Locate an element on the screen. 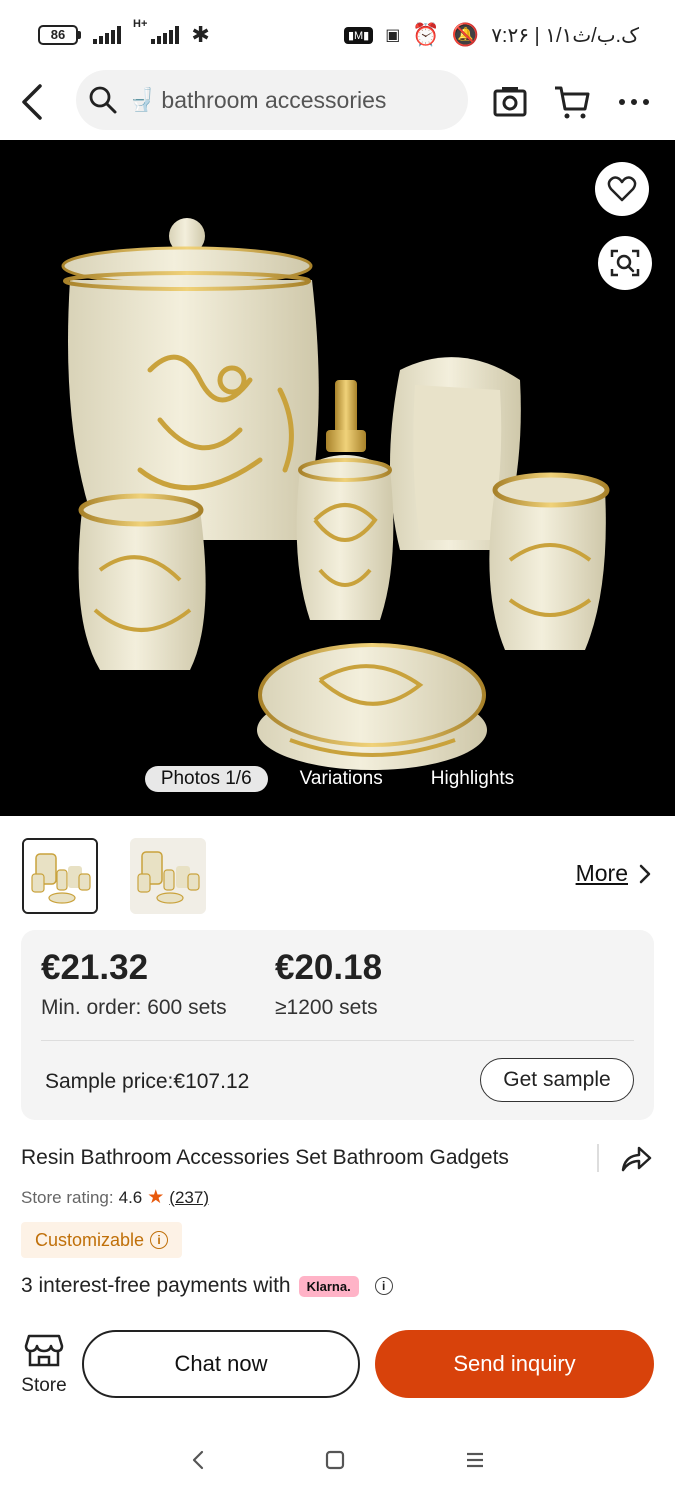 This screenshot has height=1500, width=675. store-icon is located at coordinates (44, 1350).